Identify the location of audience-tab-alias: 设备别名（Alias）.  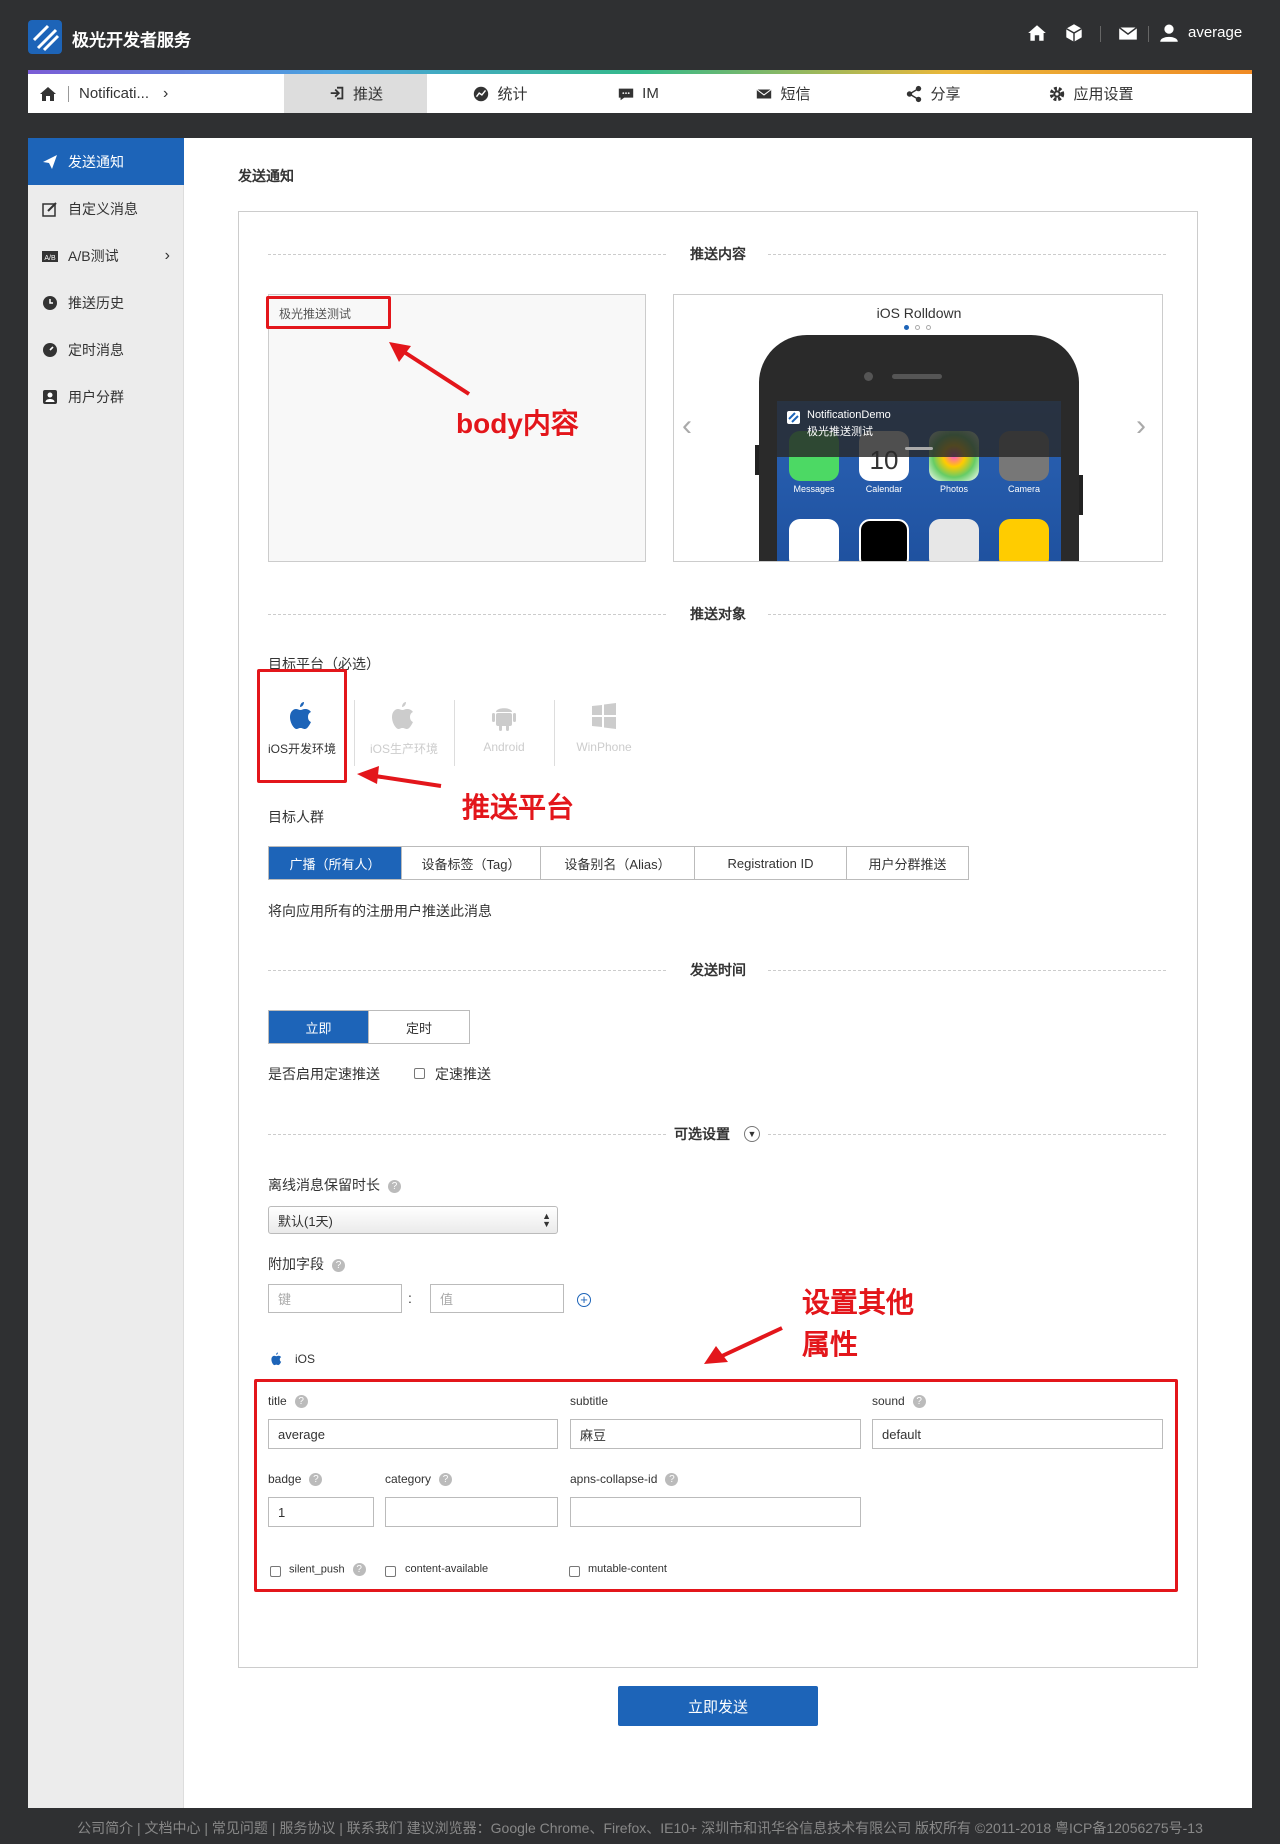
(618, 863).